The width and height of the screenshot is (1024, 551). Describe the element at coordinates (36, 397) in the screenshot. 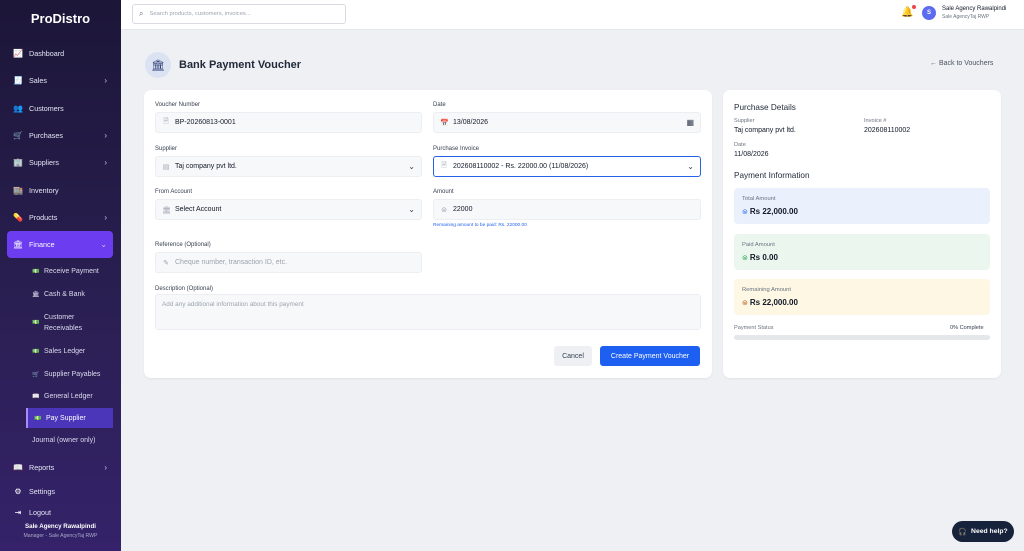

I see `book-icon: 📖` at that location.